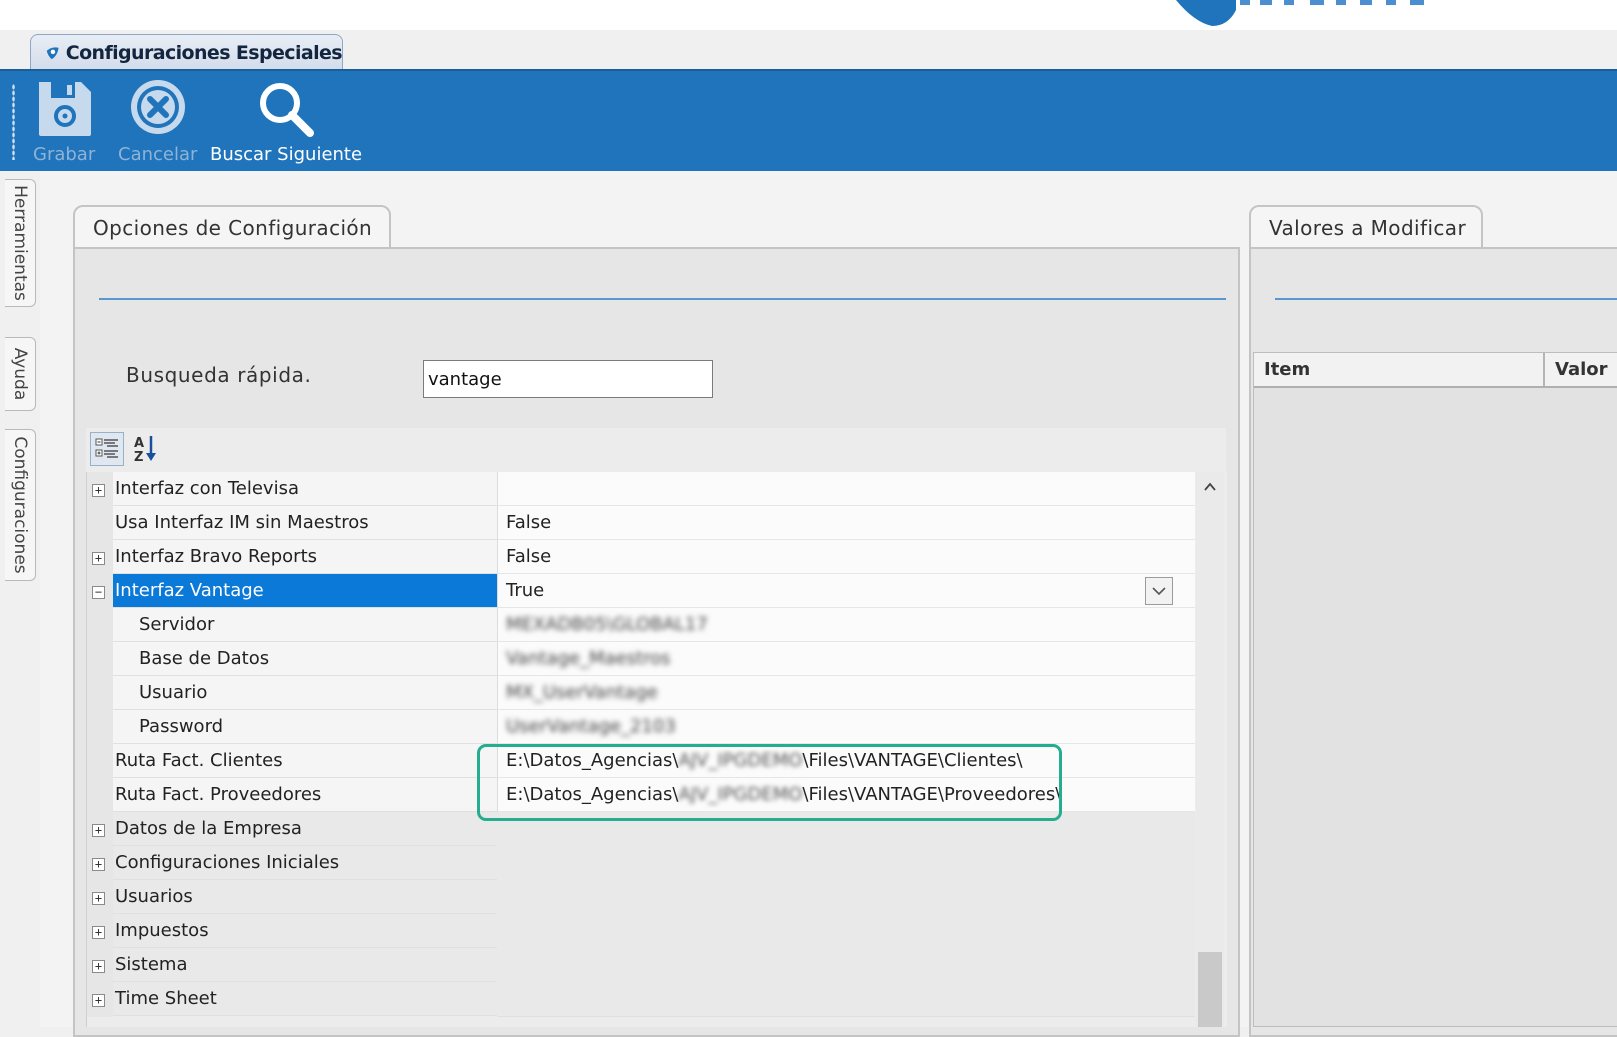 The image size is (1617, 1037). Describe the element at coordinates (846, 489) in the screenshot. I see `property-value` at that location.